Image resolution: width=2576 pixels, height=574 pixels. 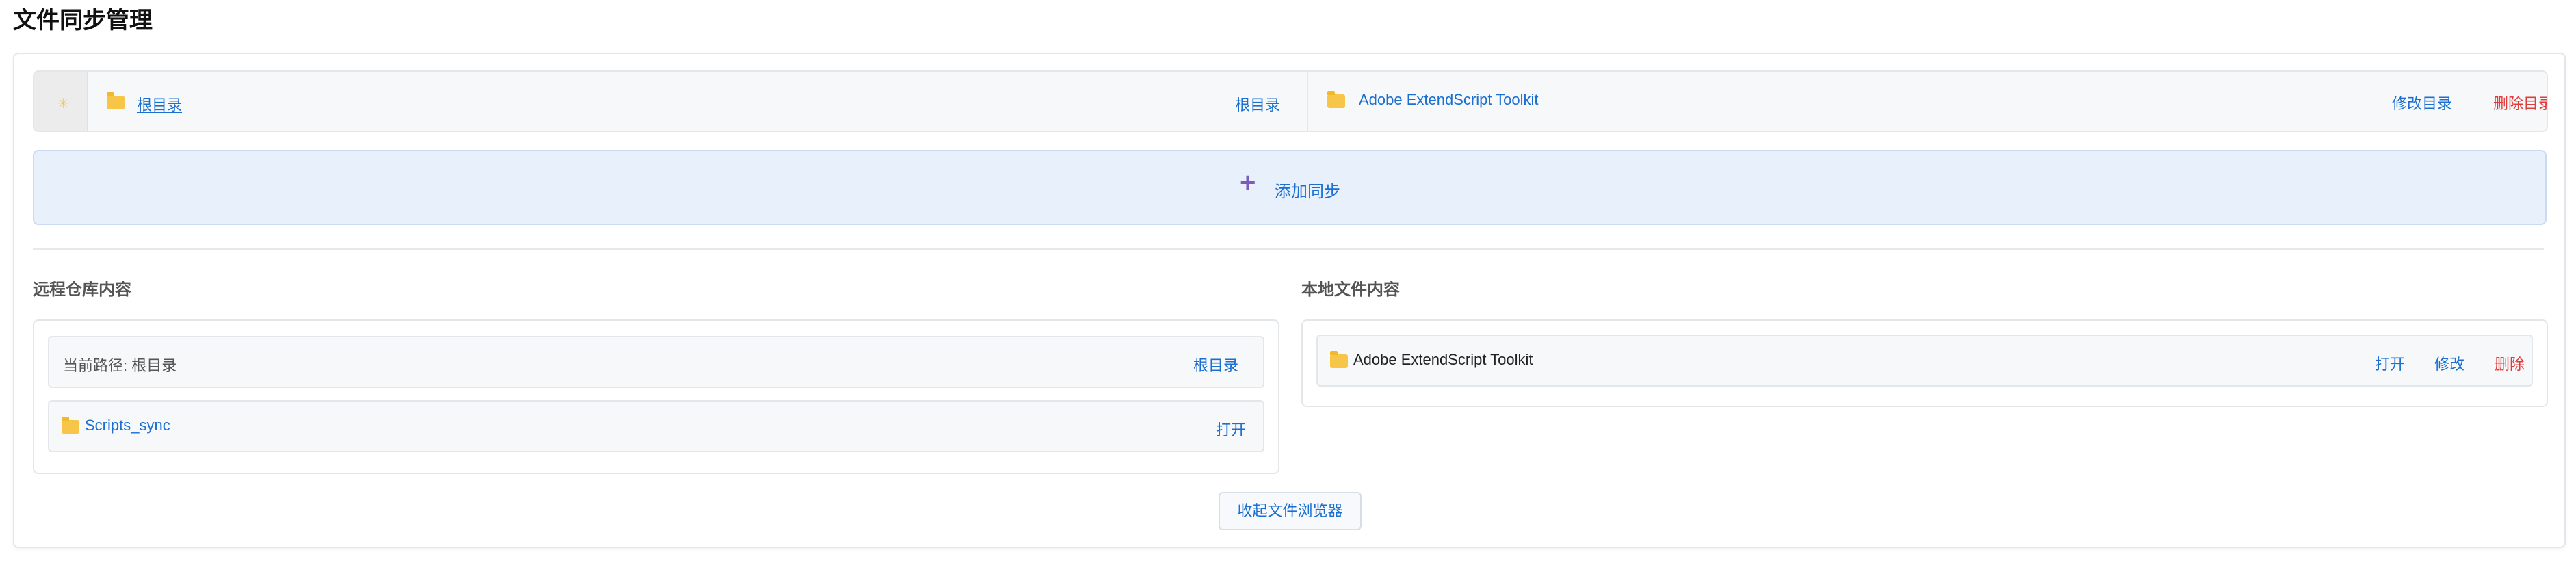 What do you see at coordinates (656, 426) in the screenshot?
I see `list-item: Scripts_sync 打开` at bounding box center [656, 426].